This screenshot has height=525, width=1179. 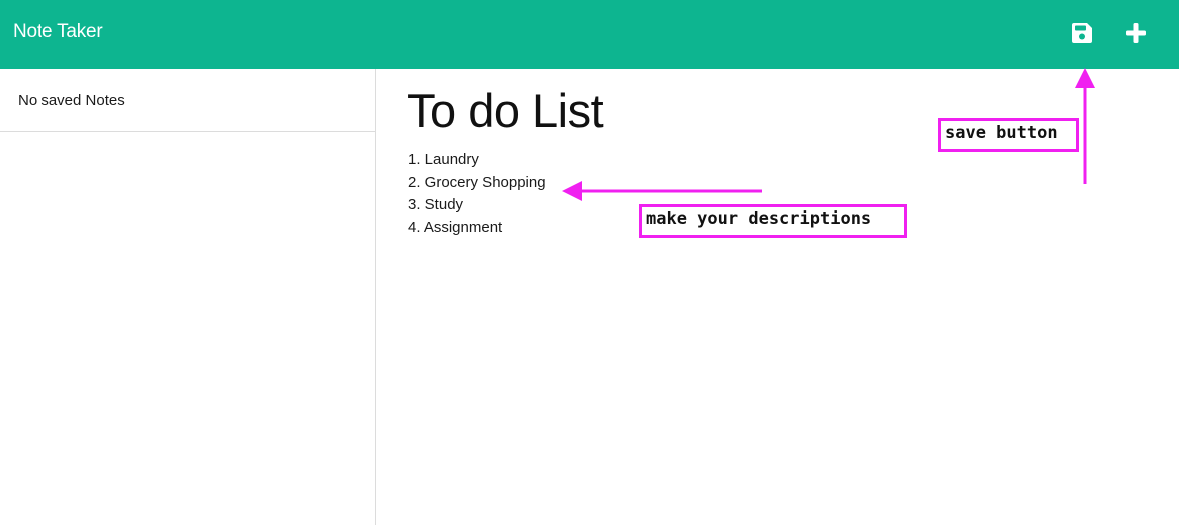 What do you see at coordinates (443, 159) in the screenshot?
I see `note-line: 1. Laundry` at bounding box center [443, 159].